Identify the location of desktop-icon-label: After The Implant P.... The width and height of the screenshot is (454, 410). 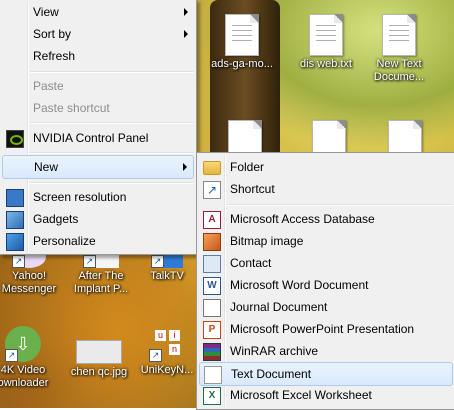
(101, 282).